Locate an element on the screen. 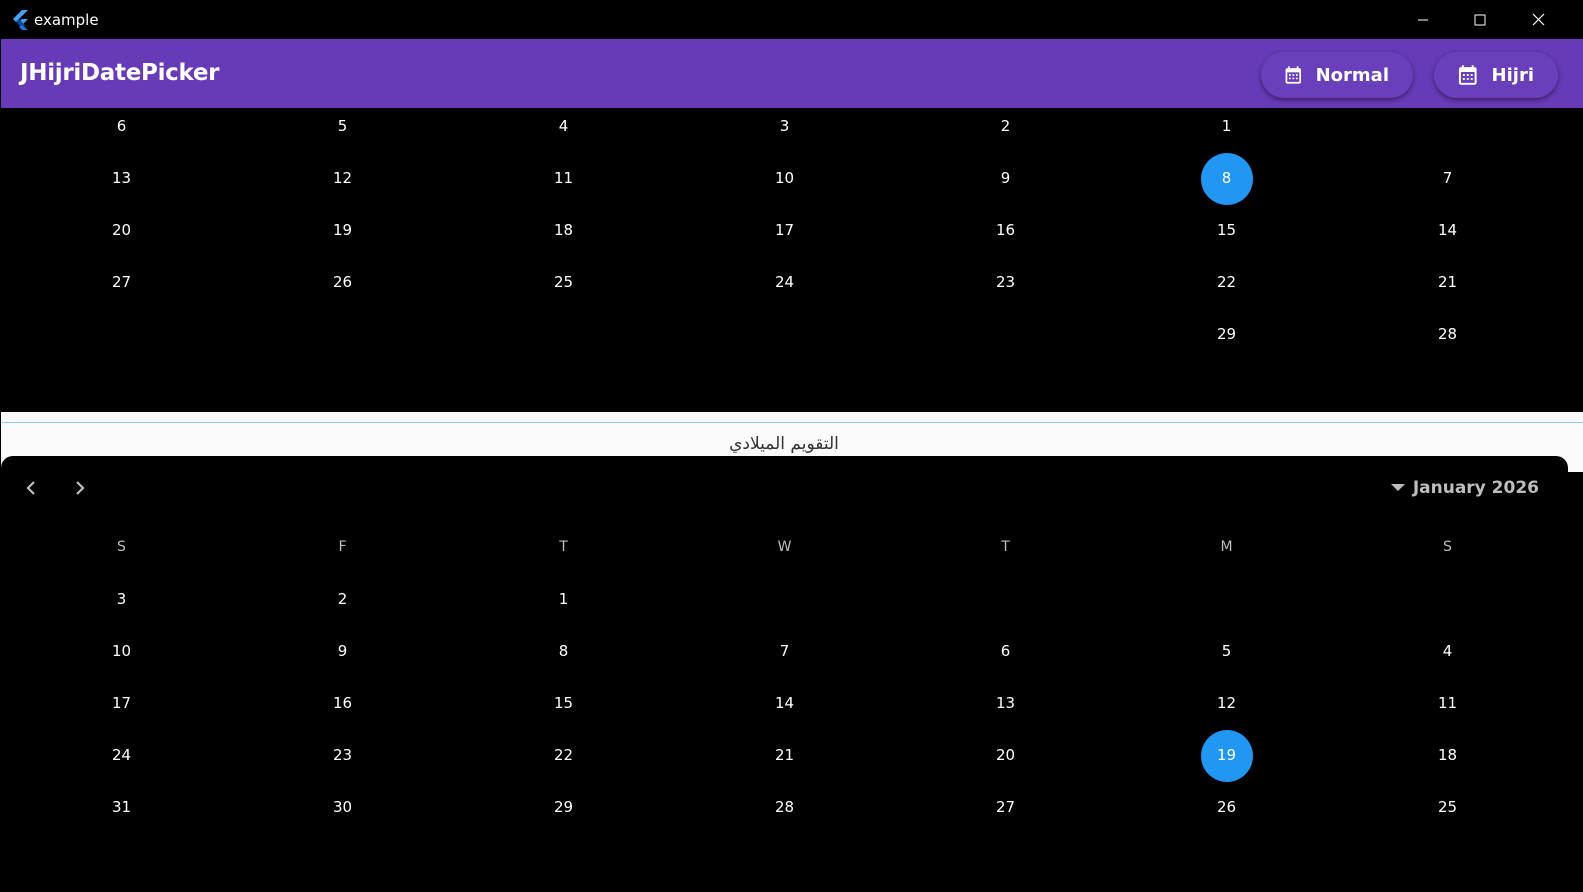  day-cell: 8 is located at coordinates (563, 651).